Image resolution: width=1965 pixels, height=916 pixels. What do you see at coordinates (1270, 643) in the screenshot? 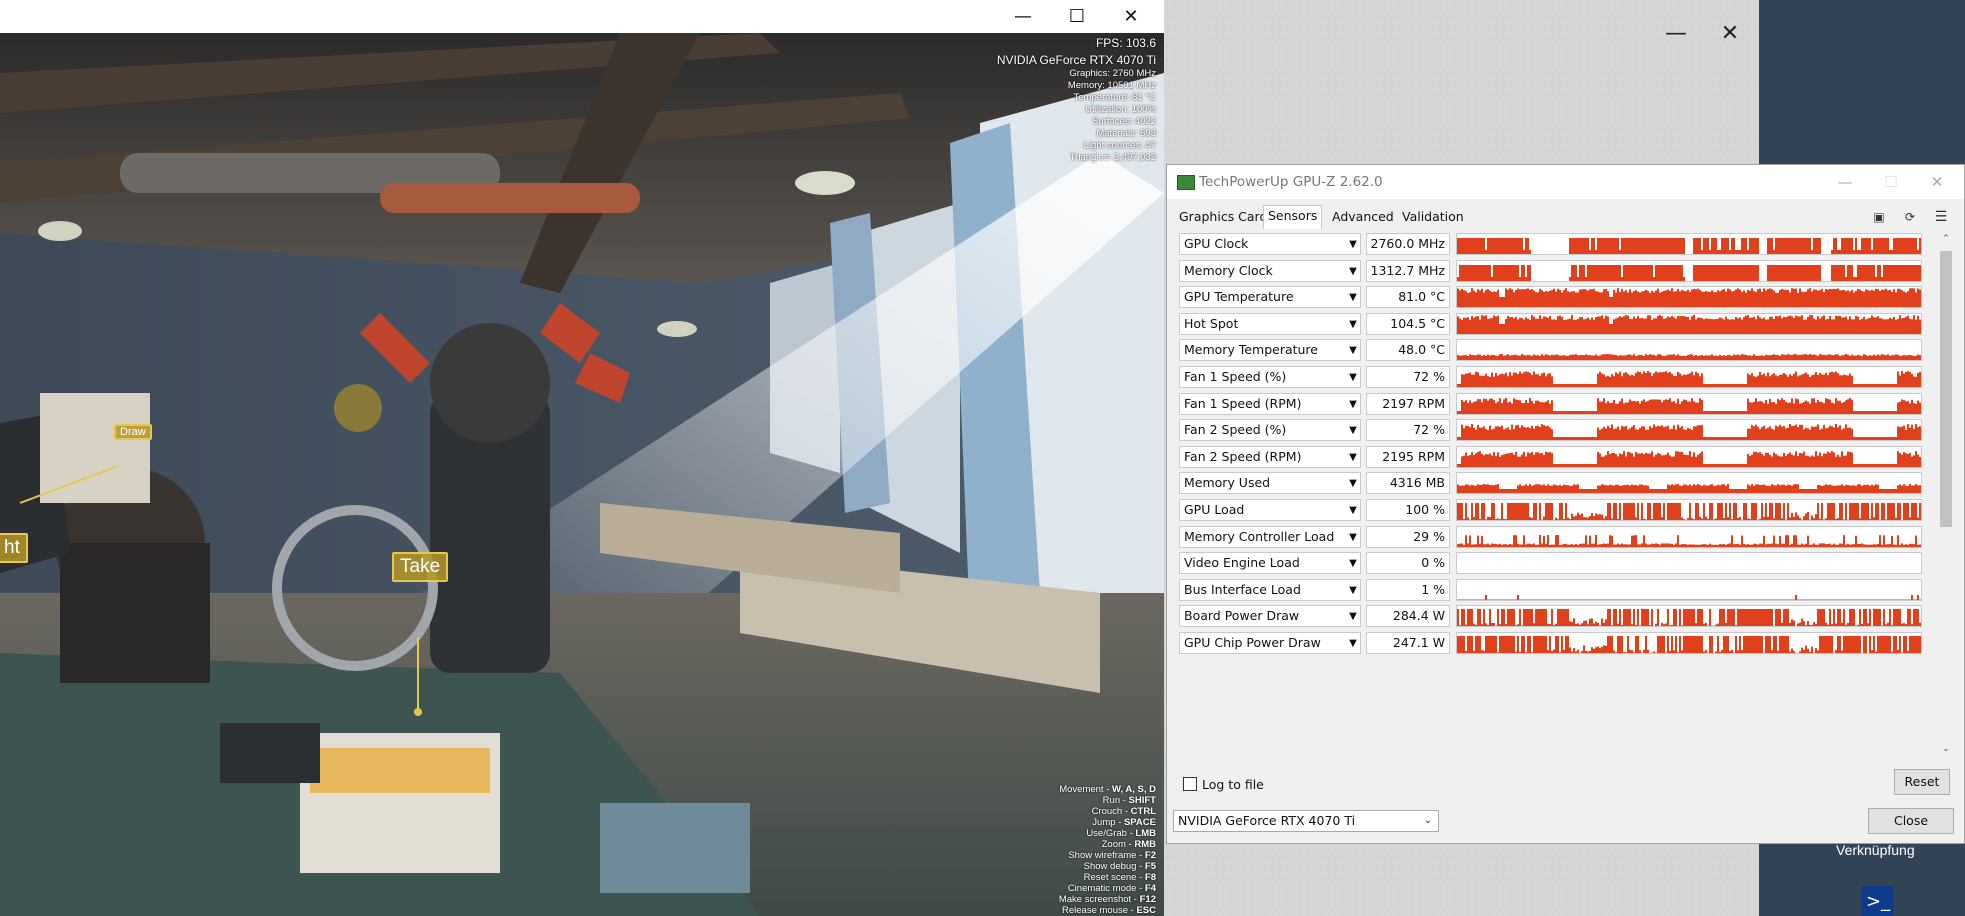
I see `sensor-name-dropdown: GPU Chip Power Draw ▼` at bounding box center [1270, 643].